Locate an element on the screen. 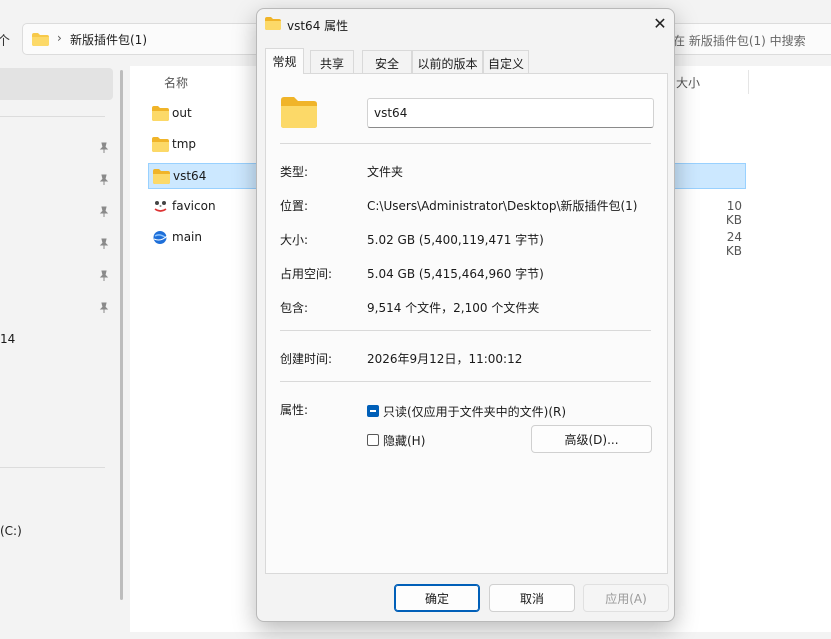 Image resolution: width=831 pixels, height=639 pixels. column-header-name: 名称 is located at coordinates (176, 82).